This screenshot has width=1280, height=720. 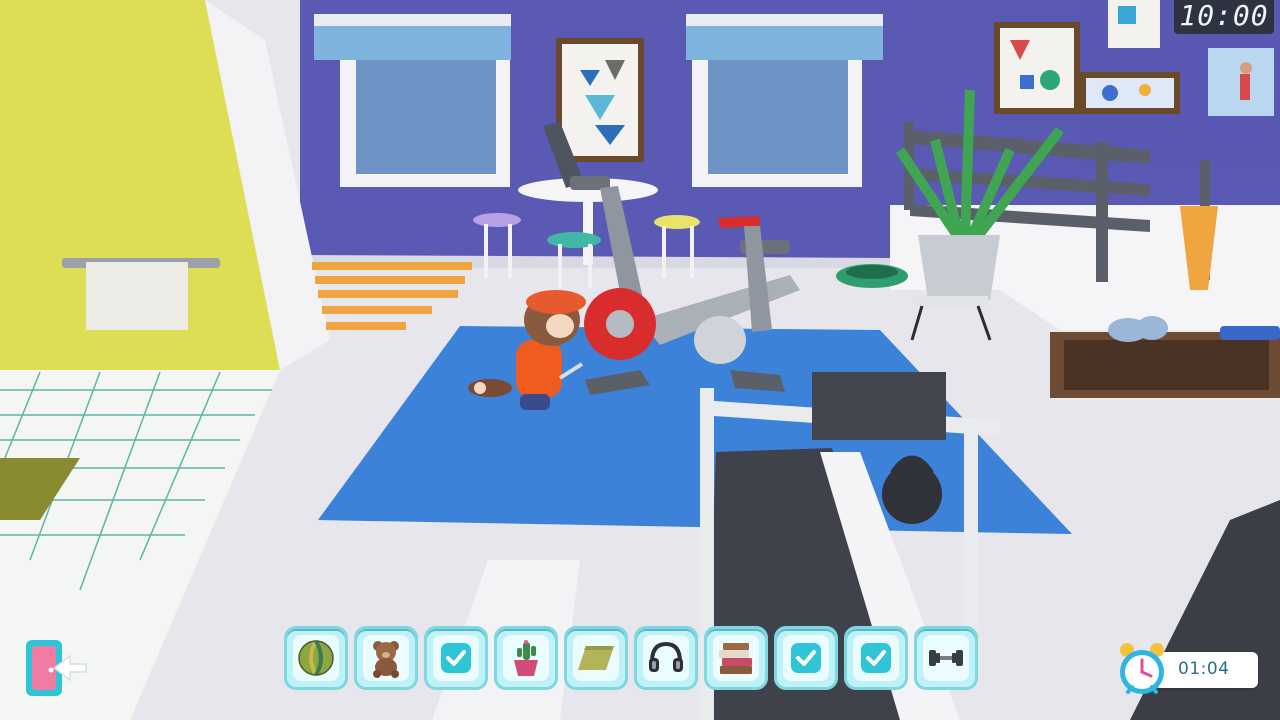 I want to click on item-slot-yoga-mat, so click(x=596, y=658).